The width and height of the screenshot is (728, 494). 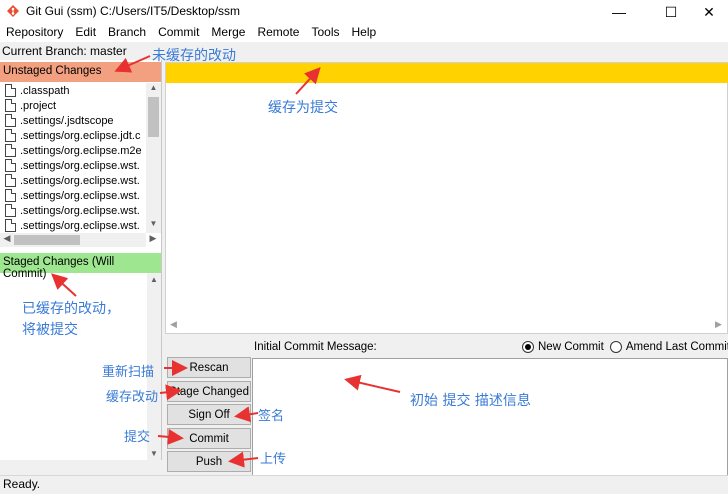 I want to click on staged-changes-header: Staged Changes (Will Commit), so click(x=80, y=266).